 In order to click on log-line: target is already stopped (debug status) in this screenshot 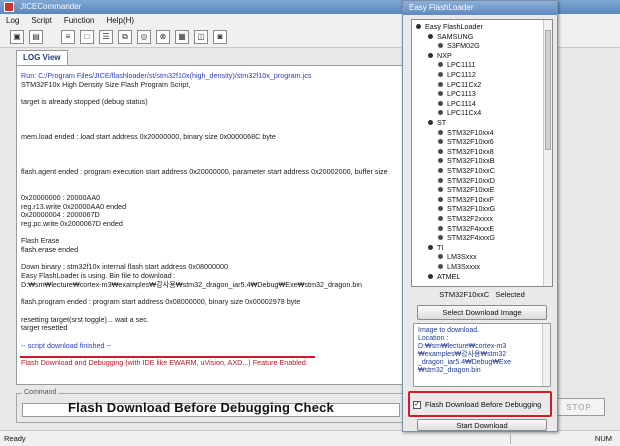, I will do `click(84, 102)`.